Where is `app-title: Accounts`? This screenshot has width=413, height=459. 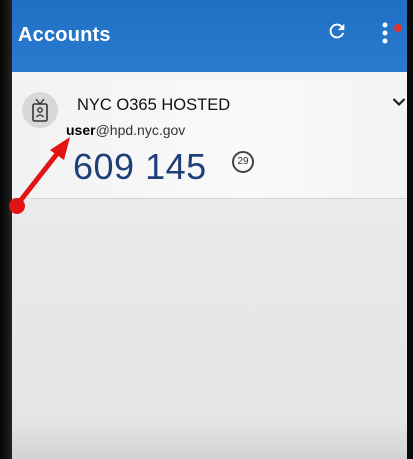 app-title: Accounts is located at coordinates (64, 35).